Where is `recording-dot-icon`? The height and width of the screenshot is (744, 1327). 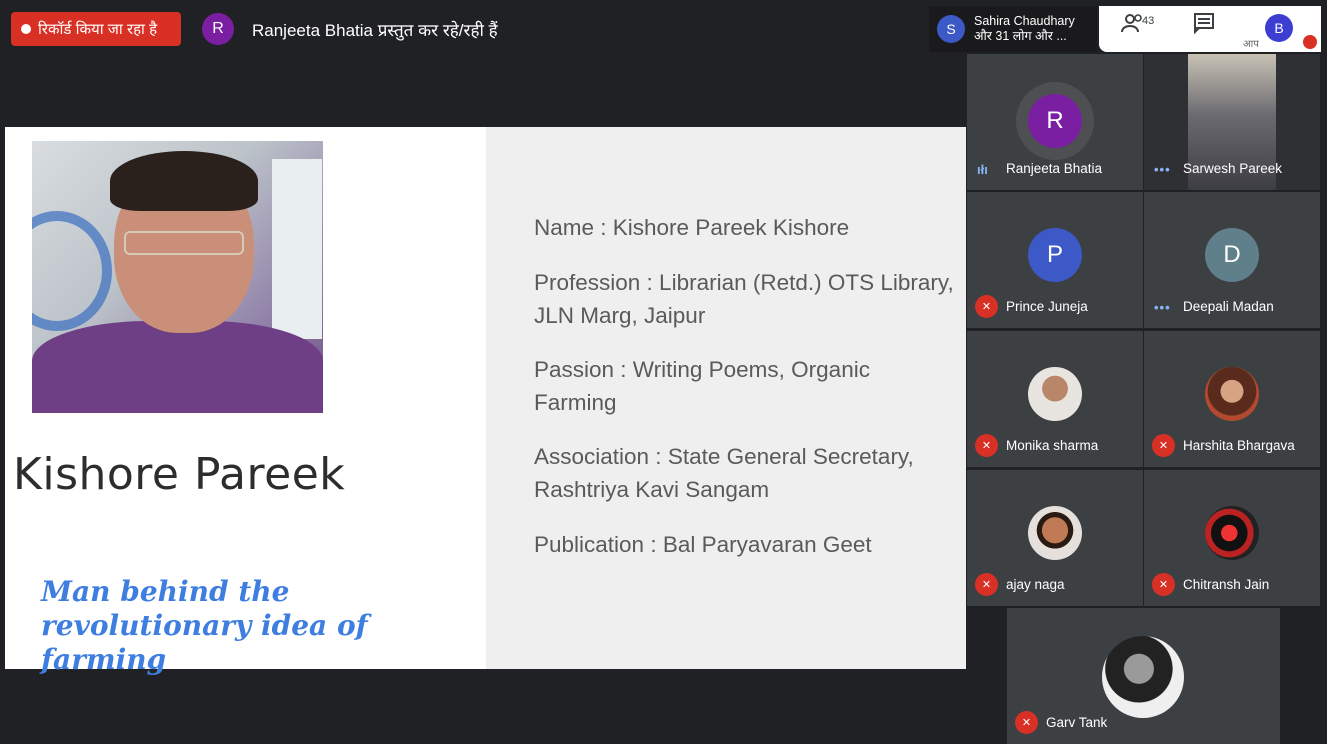
recording-dot-icon is located at coordinates (26, 29).